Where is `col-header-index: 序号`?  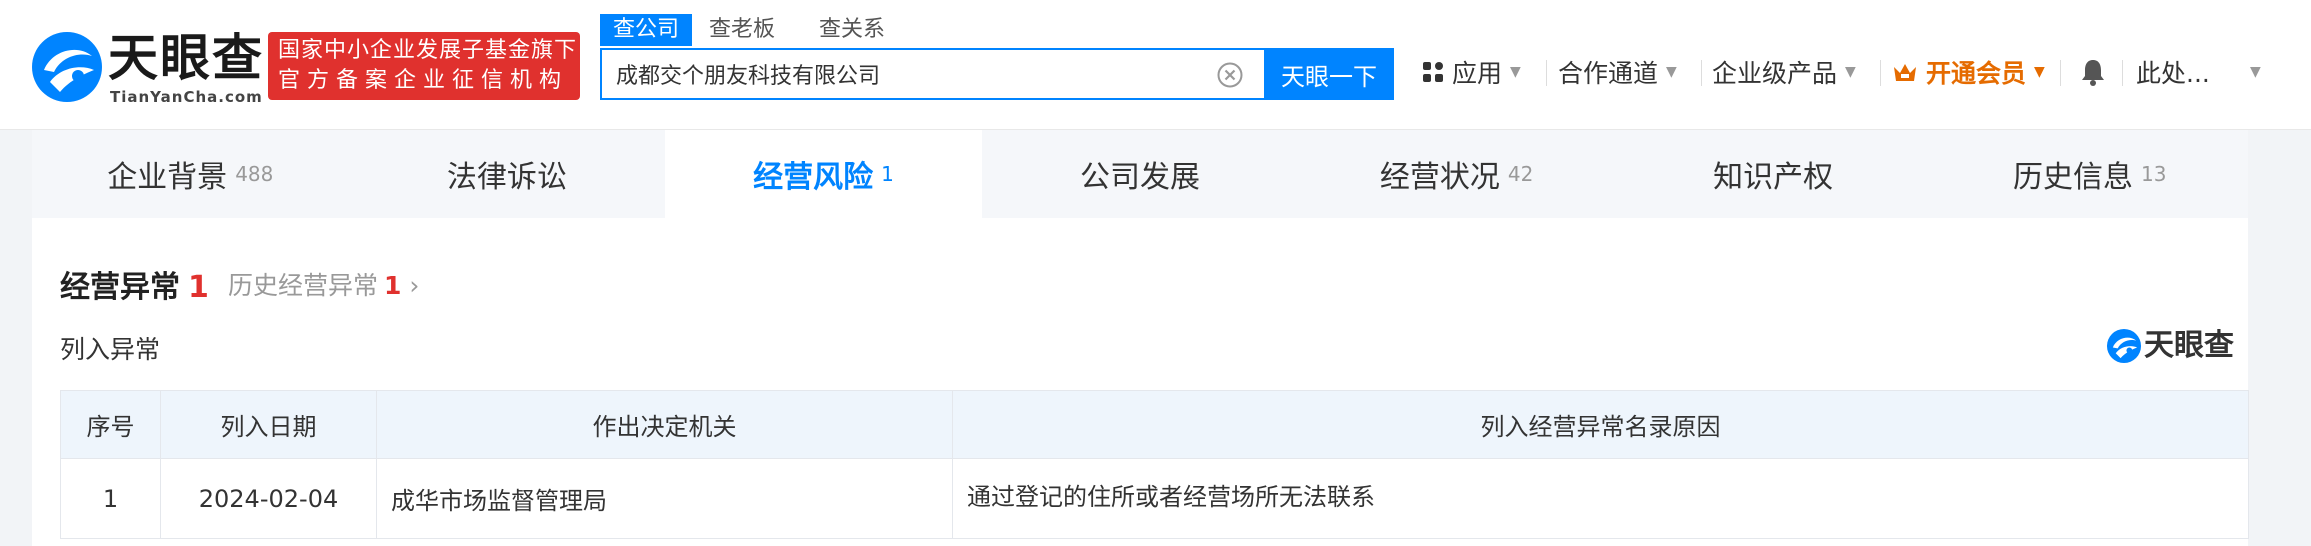 col-header-index: 序号 is located at coordinates (110, 424).